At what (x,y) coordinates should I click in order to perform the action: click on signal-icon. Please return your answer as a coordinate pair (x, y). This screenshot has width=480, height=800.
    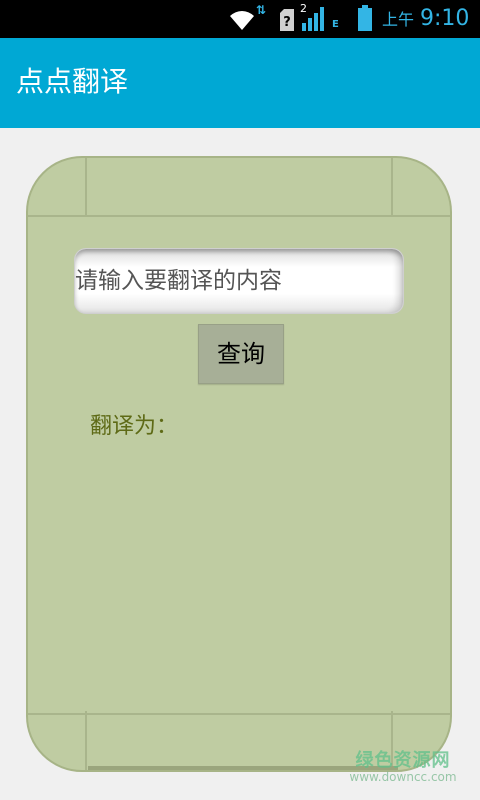
    Looking at the image, I should click on (313, 19).